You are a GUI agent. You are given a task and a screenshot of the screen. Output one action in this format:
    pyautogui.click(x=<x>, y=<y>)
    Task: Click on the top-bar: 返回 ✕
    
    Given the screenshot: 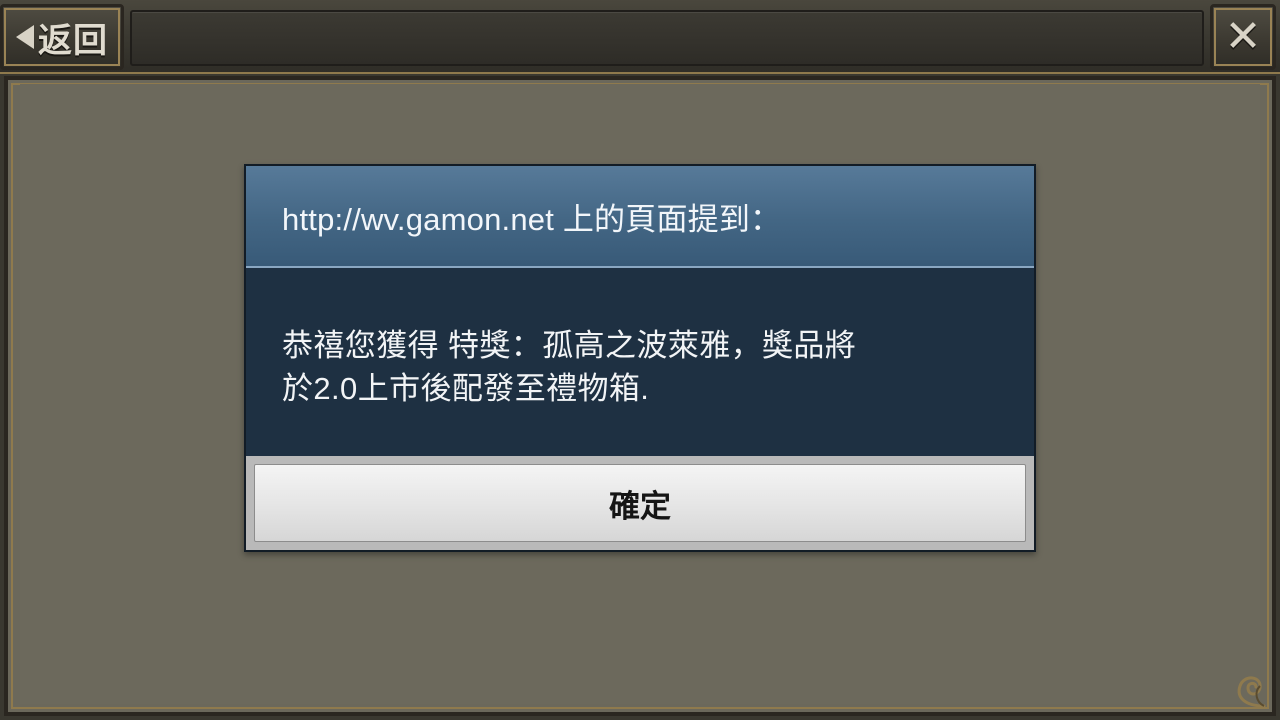 What is the action you would take?
    pyautogui.click(x=640, y=37)
    